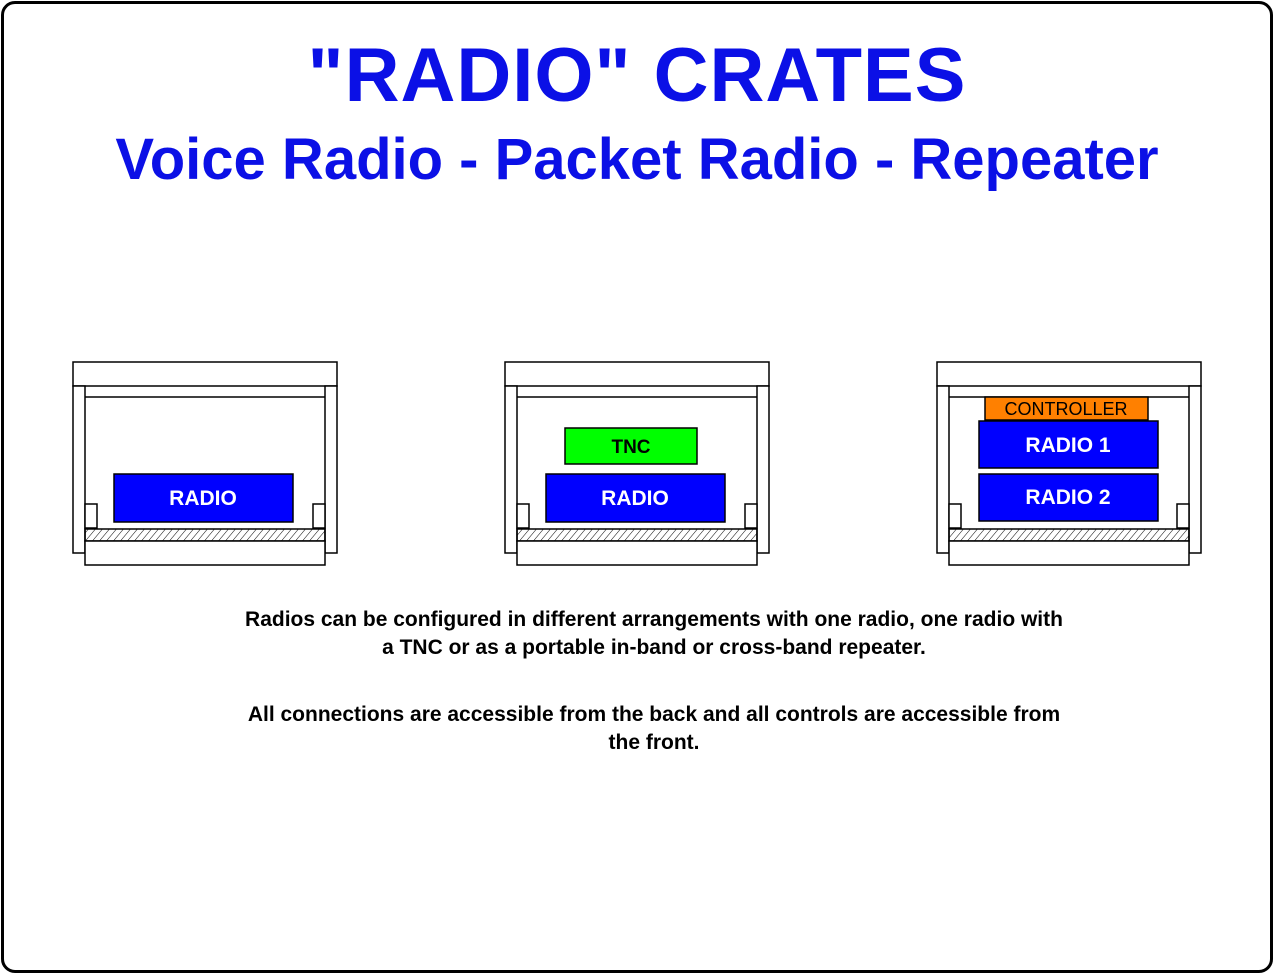 The image size is (1274, 974). I want to click on crate-1-left-wall, so click(79, 469).